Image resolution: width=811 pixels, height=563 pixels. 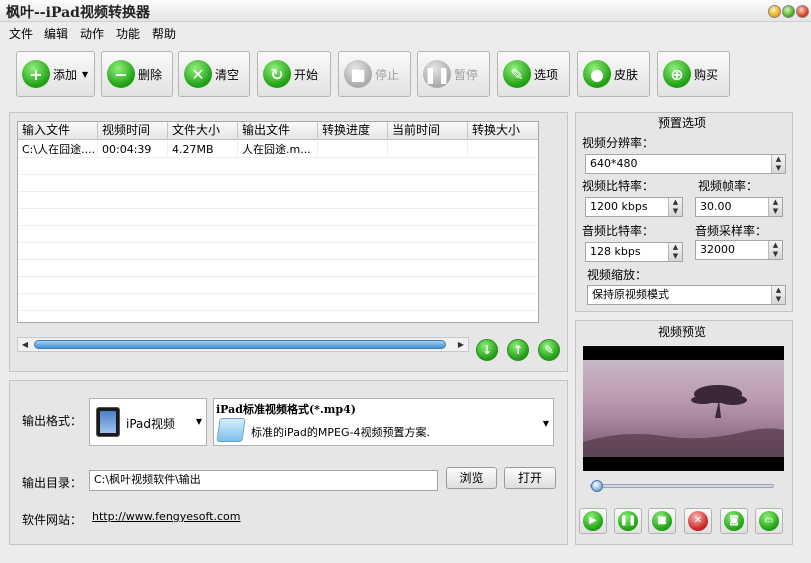 I want to click on format-title: iPad标准视频格式(*.mp4), so click(x=286, y=409).